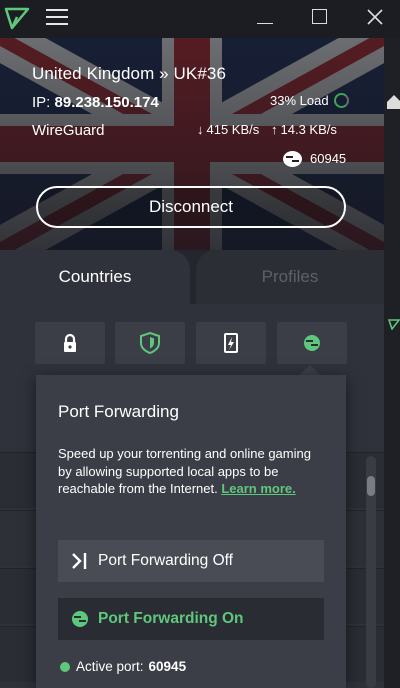 This screenshot has height=688, width=400. I want to click on option-label: Port Forwarding On, so click(171, 618).